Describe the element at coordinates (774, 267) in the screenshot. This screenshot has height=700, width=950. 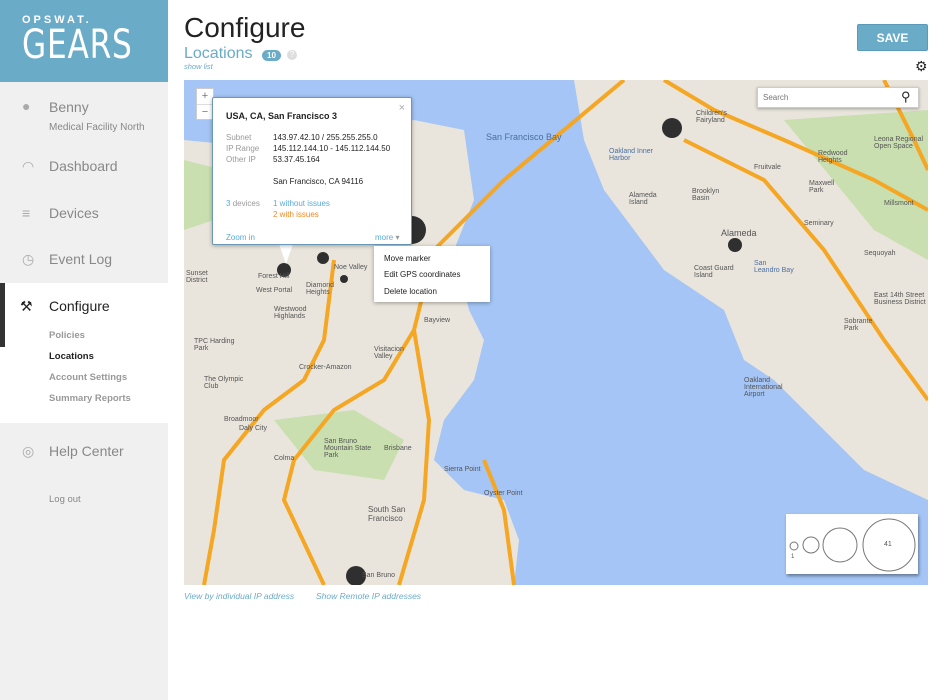
I see `map-label: San Leandro Bay` at that location.